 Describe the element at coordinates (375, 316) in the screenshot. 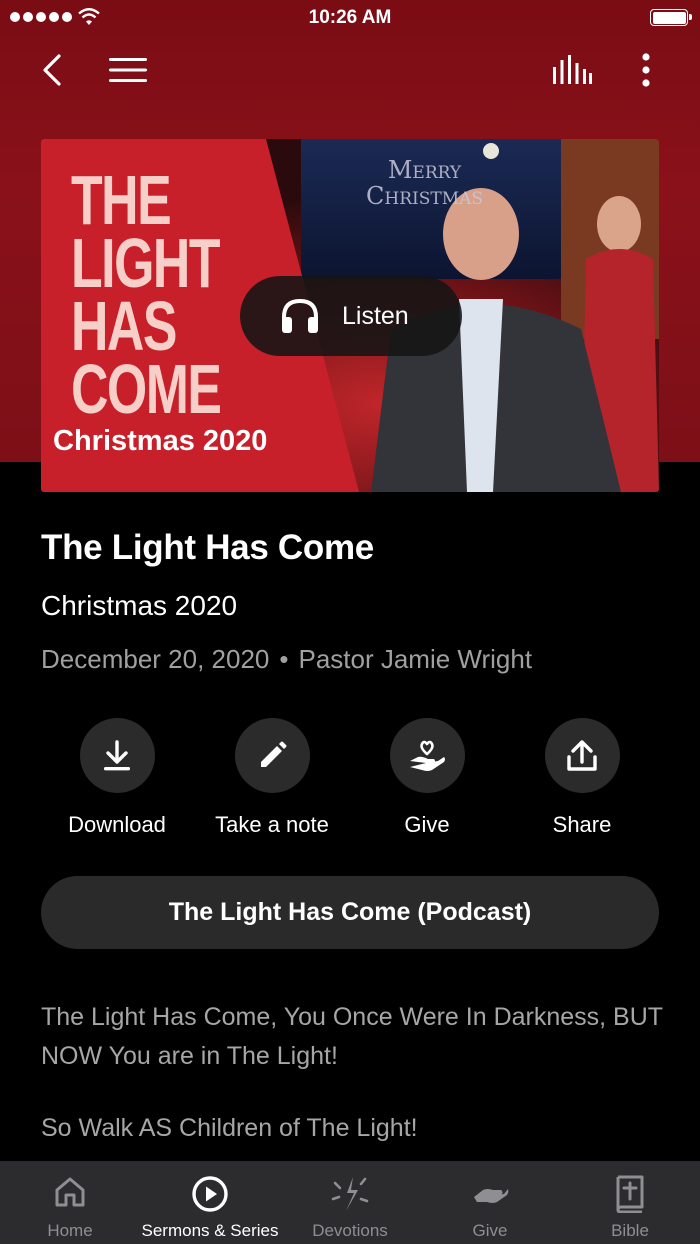

I see `listen-label: Listen` at that location.